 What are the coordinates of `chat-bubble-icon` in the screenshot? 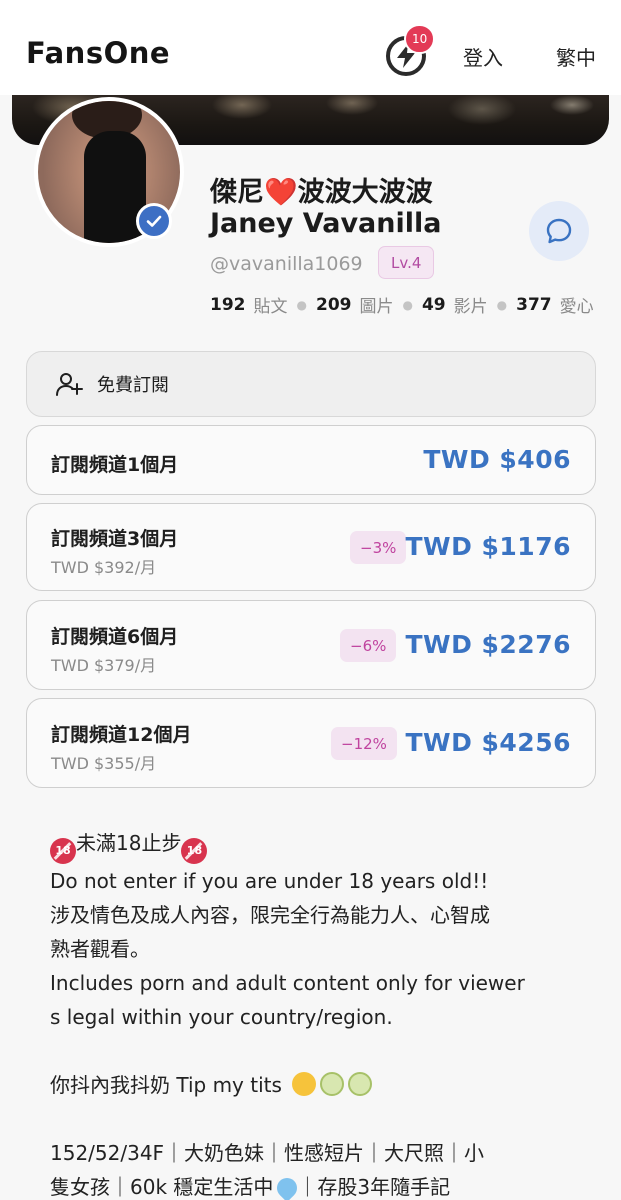 It's located at (559, 231).